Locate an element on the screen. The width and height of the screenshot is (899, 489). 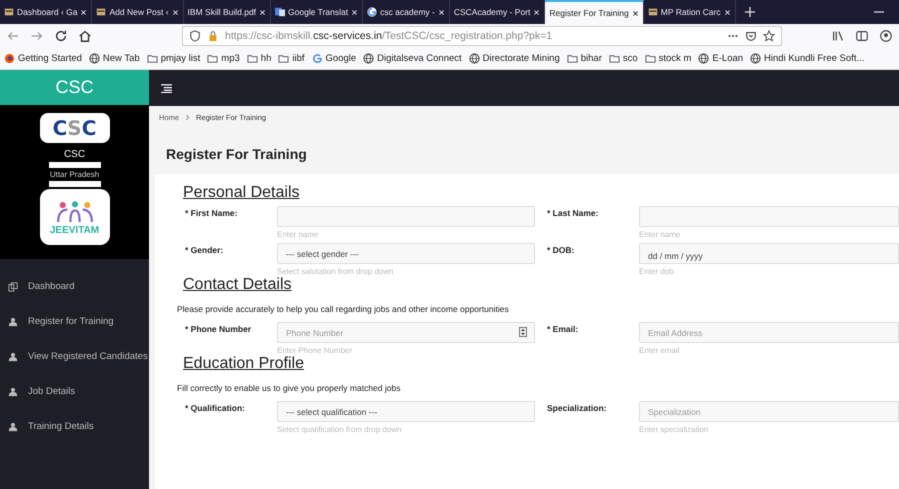
user-state: Uttar Pradesh is located at coordinates (75, 174).